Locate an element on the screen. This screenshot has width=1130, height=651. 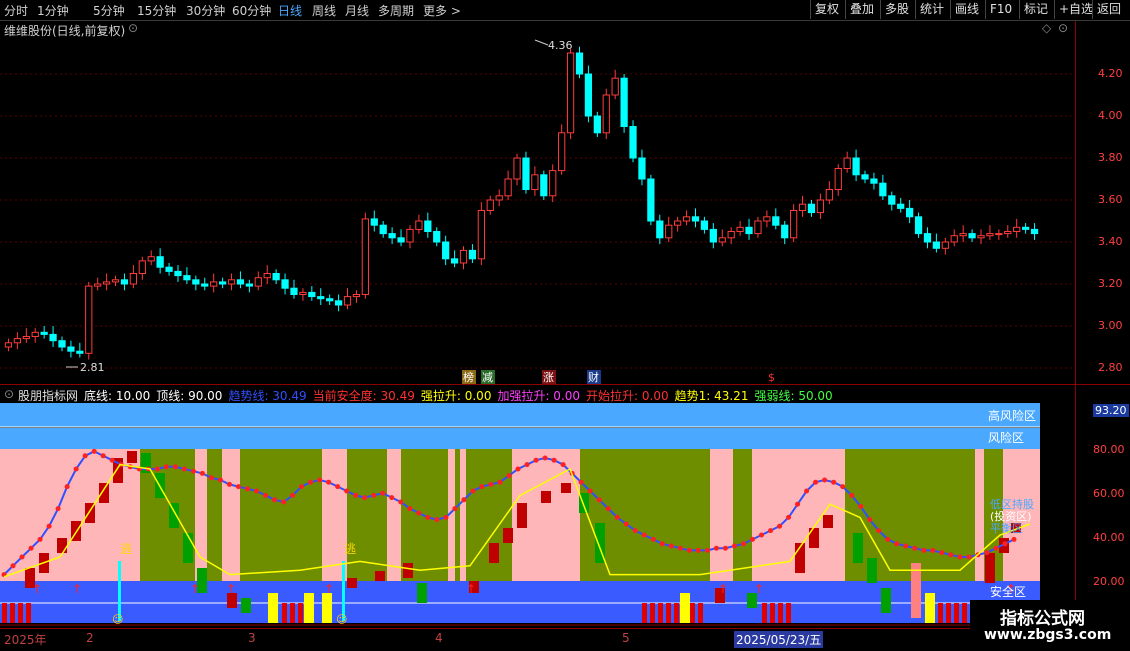
event-tags: 榜 减 涨 财 $ is located at coordinates (618, 377).